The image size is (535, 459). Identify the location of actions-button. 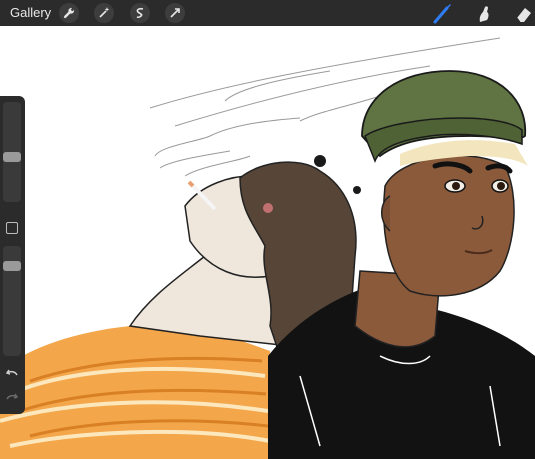
(69, 13).